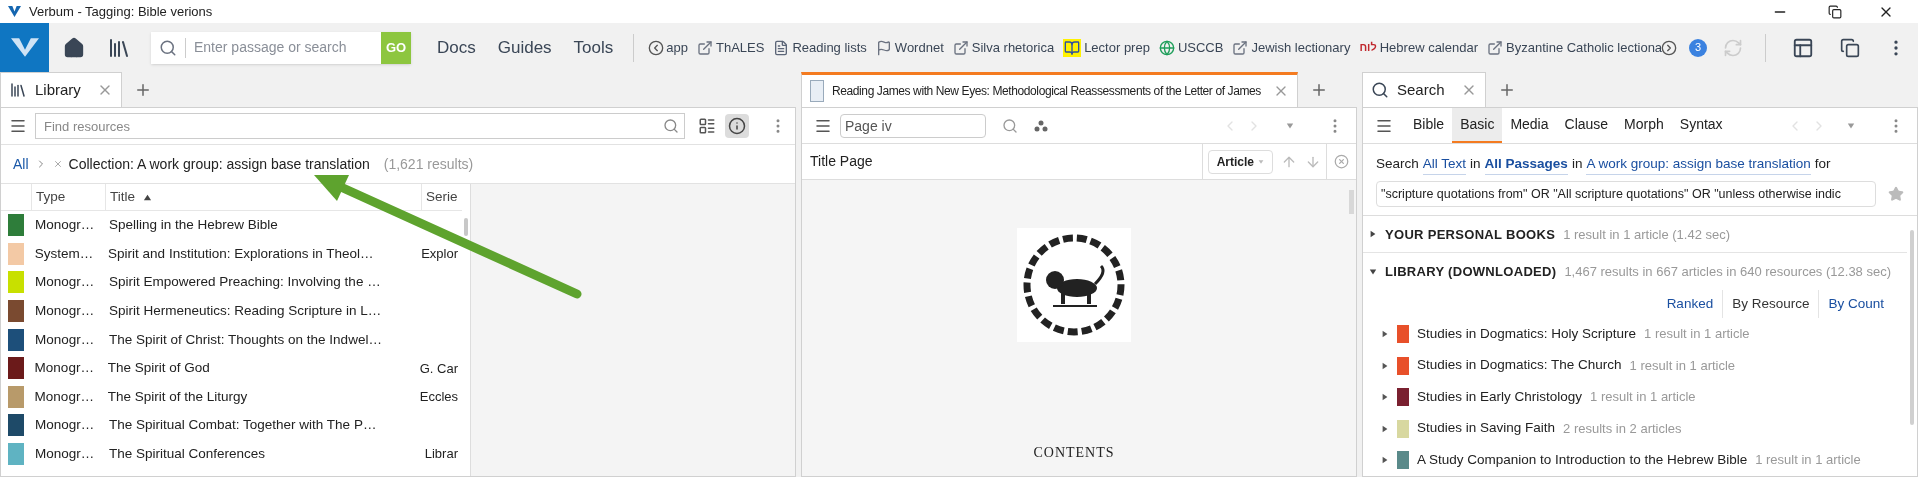 Image resolution: width=1918 pixels, height=477 pixels. Describe the element at coordinates (1049, 89) in the screenshot. I see `document-tab: Reading James with New Eyes: Methodological Reassessments of the Letter of James` at that location.